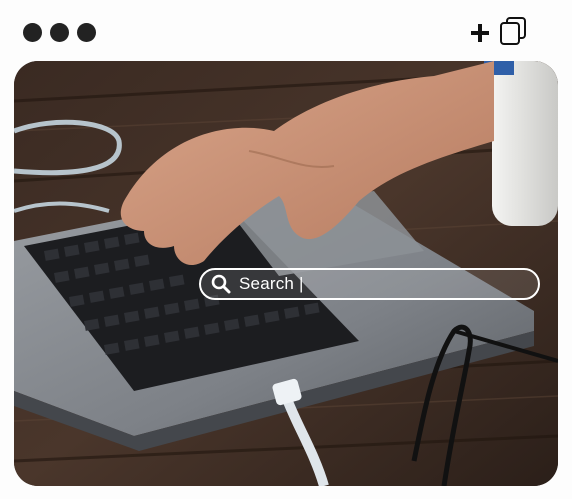 Image resolution: width=572 pixels, height=499 pixels. Describe the element at coordinates (369, 284) in the screenshot. I see `search-input: Search |` at that location.